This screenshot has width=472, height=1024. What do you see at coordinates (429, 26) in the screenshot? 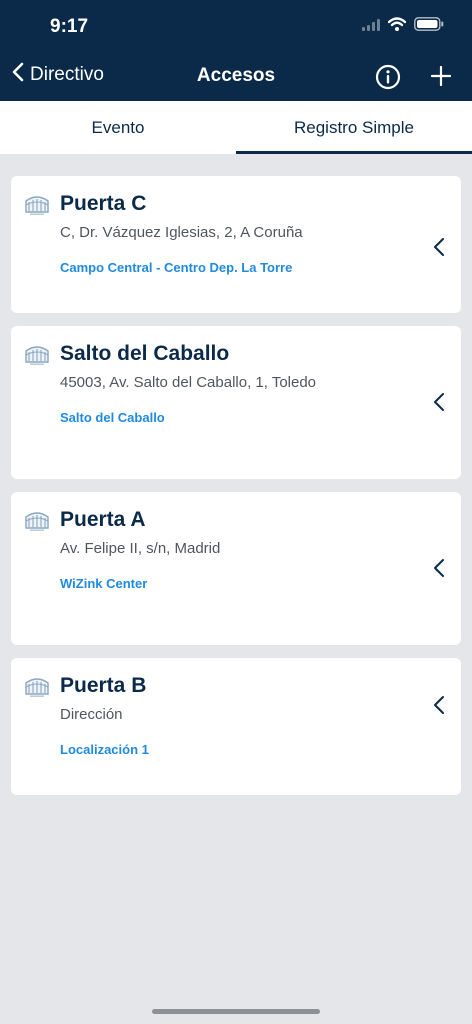
I see `battery-icon` at bounding box center [429, 26].